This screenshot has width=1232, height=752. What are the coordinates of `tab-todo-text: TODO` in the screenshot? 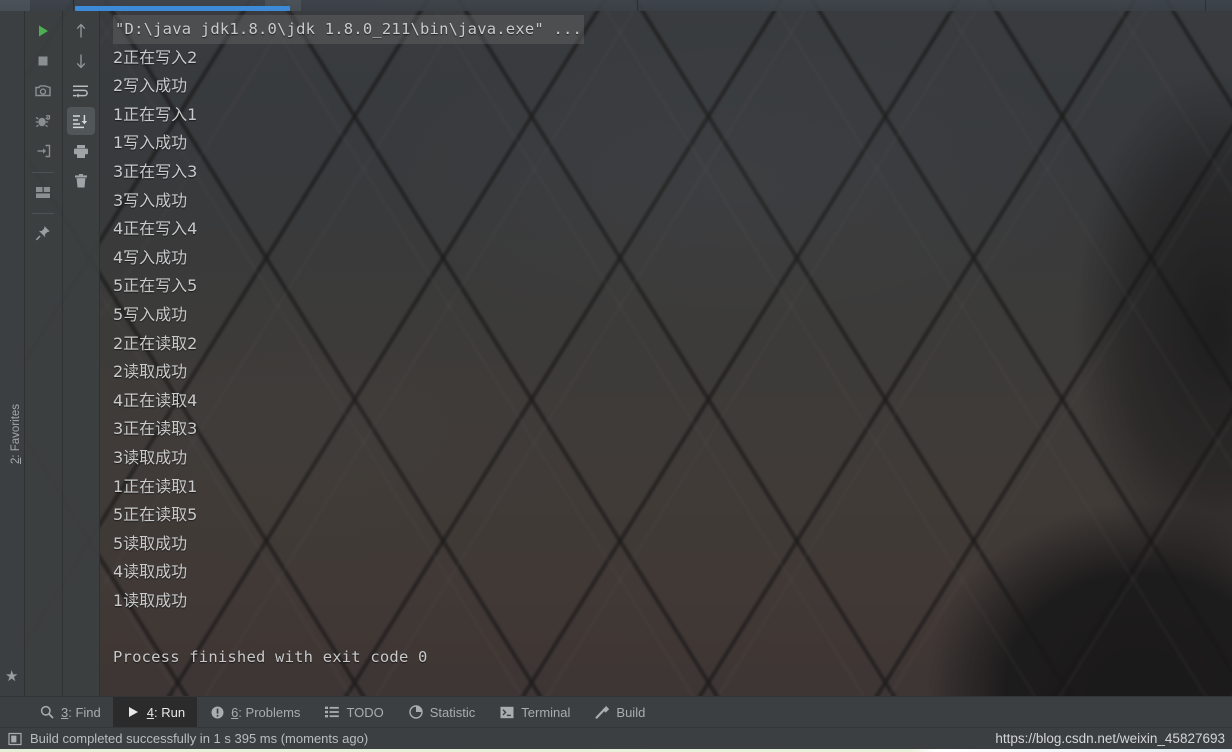 It's located at (365, 712).